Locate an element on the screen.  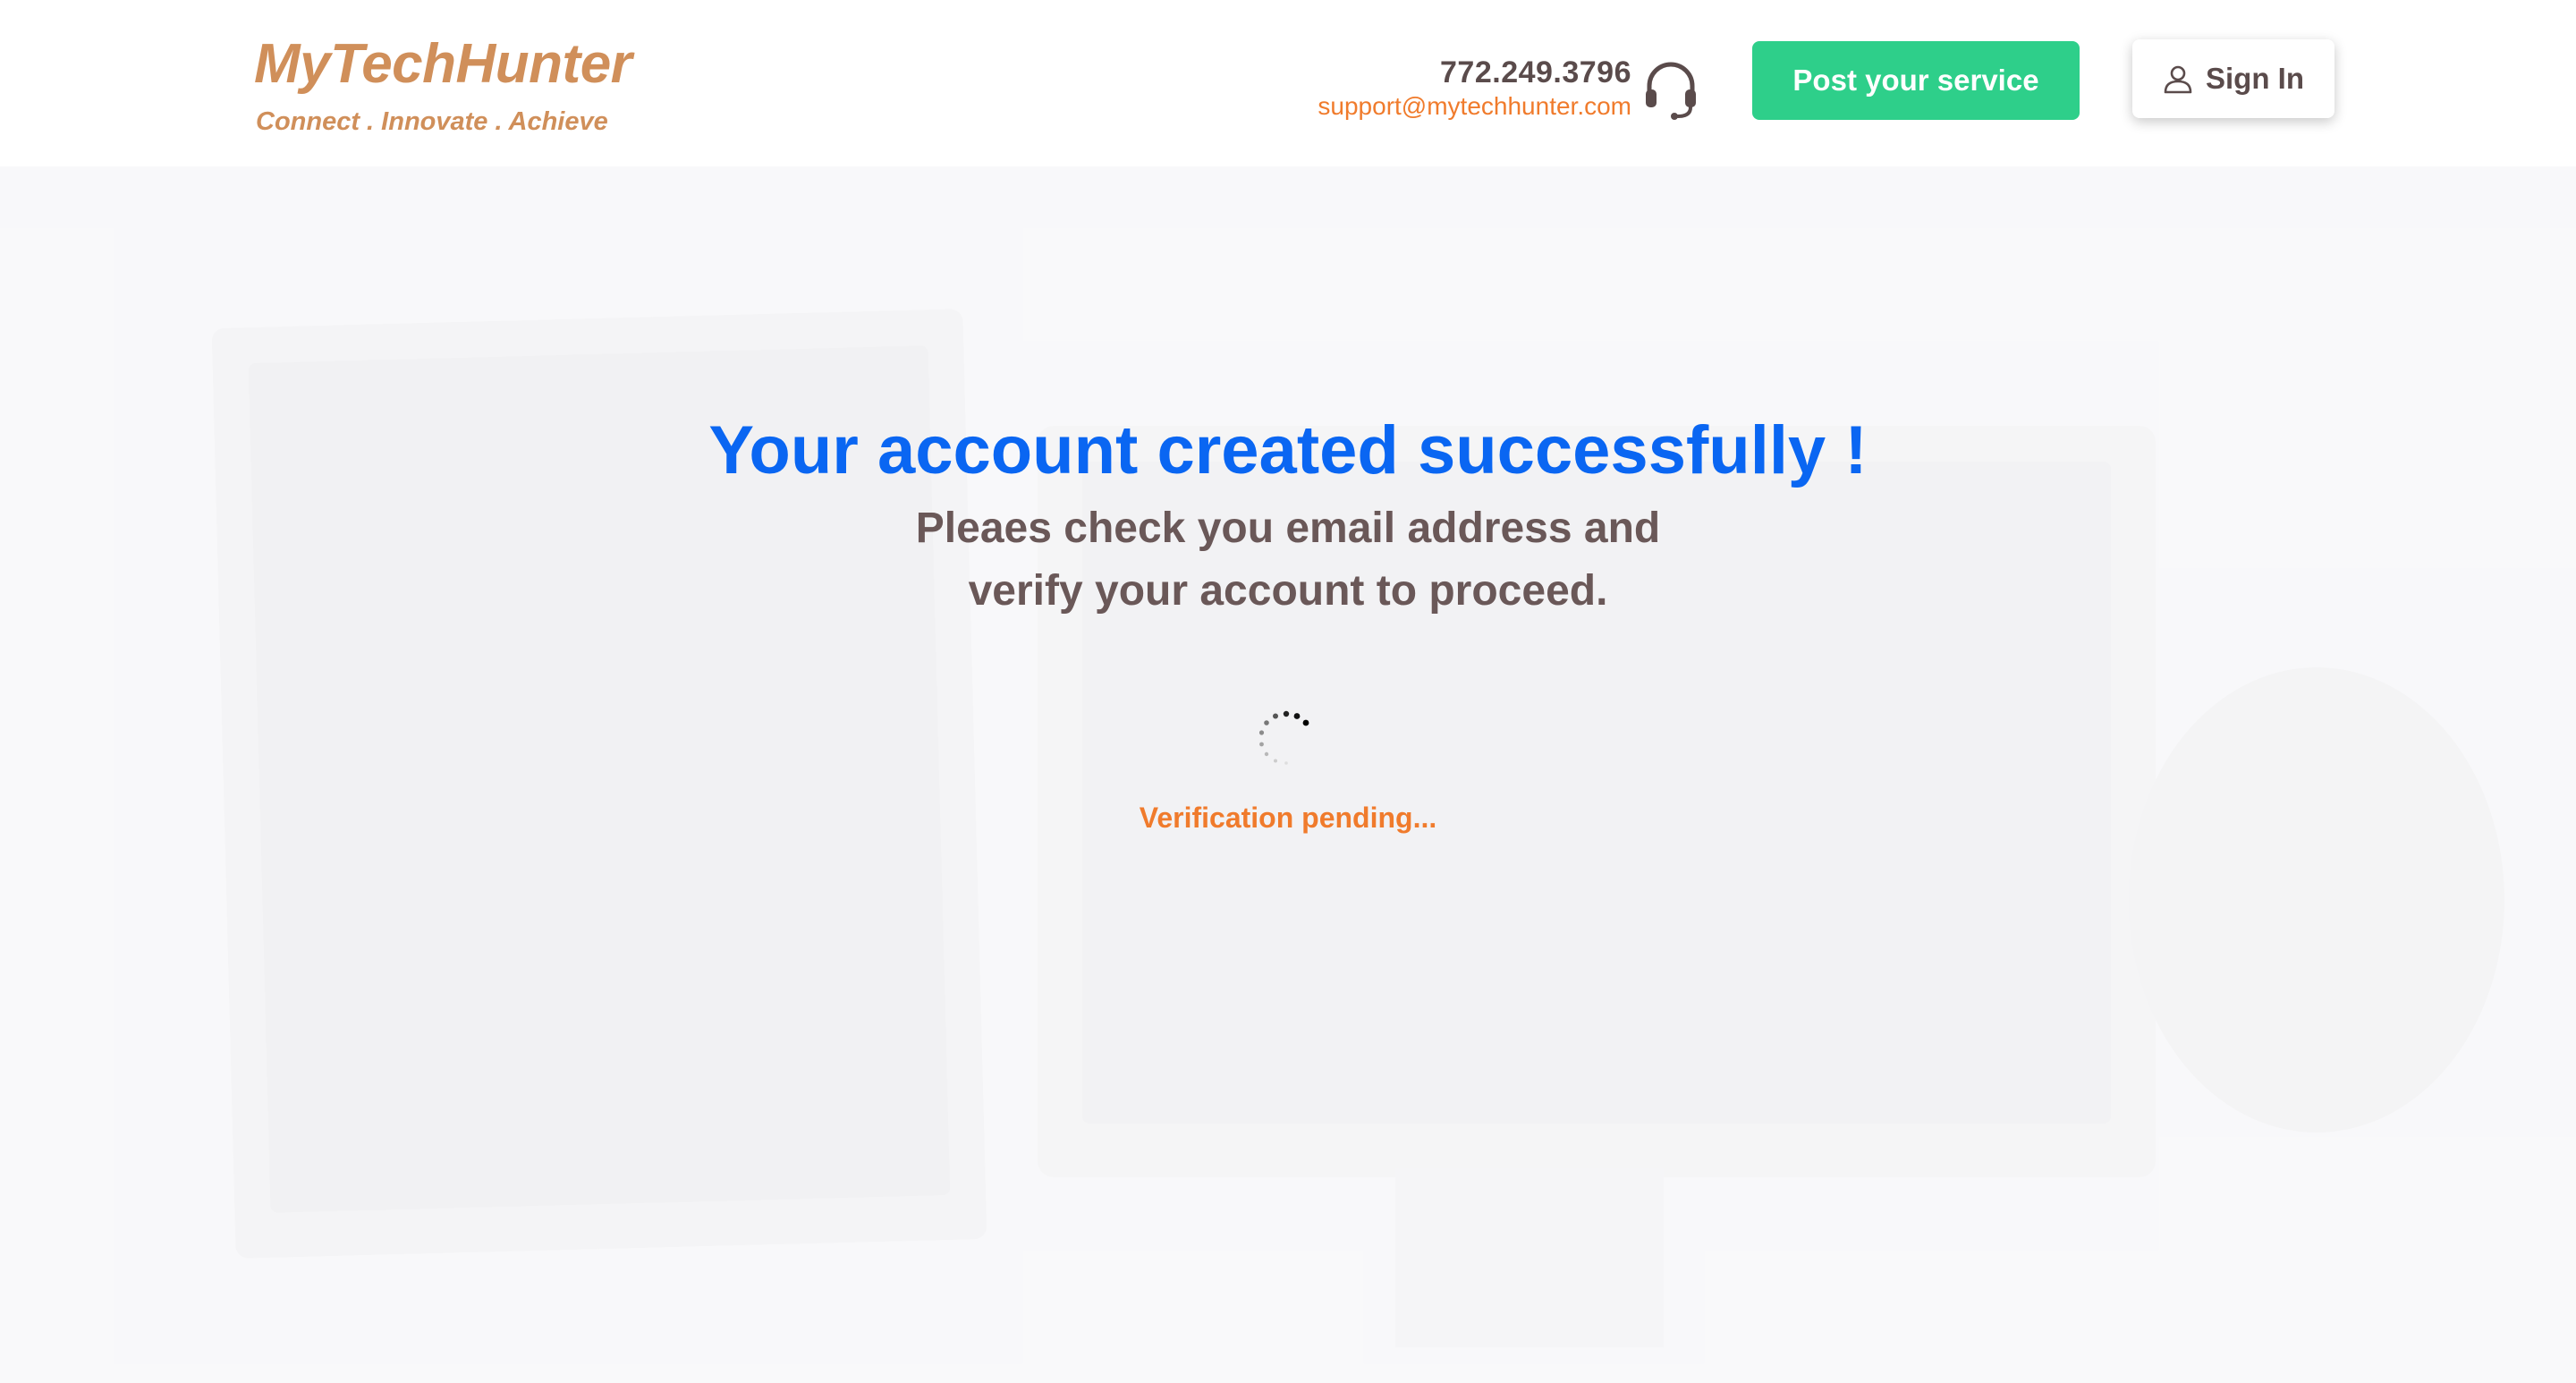
contact-phone: 772.249.3796 is located at coordinates (1474, 72).